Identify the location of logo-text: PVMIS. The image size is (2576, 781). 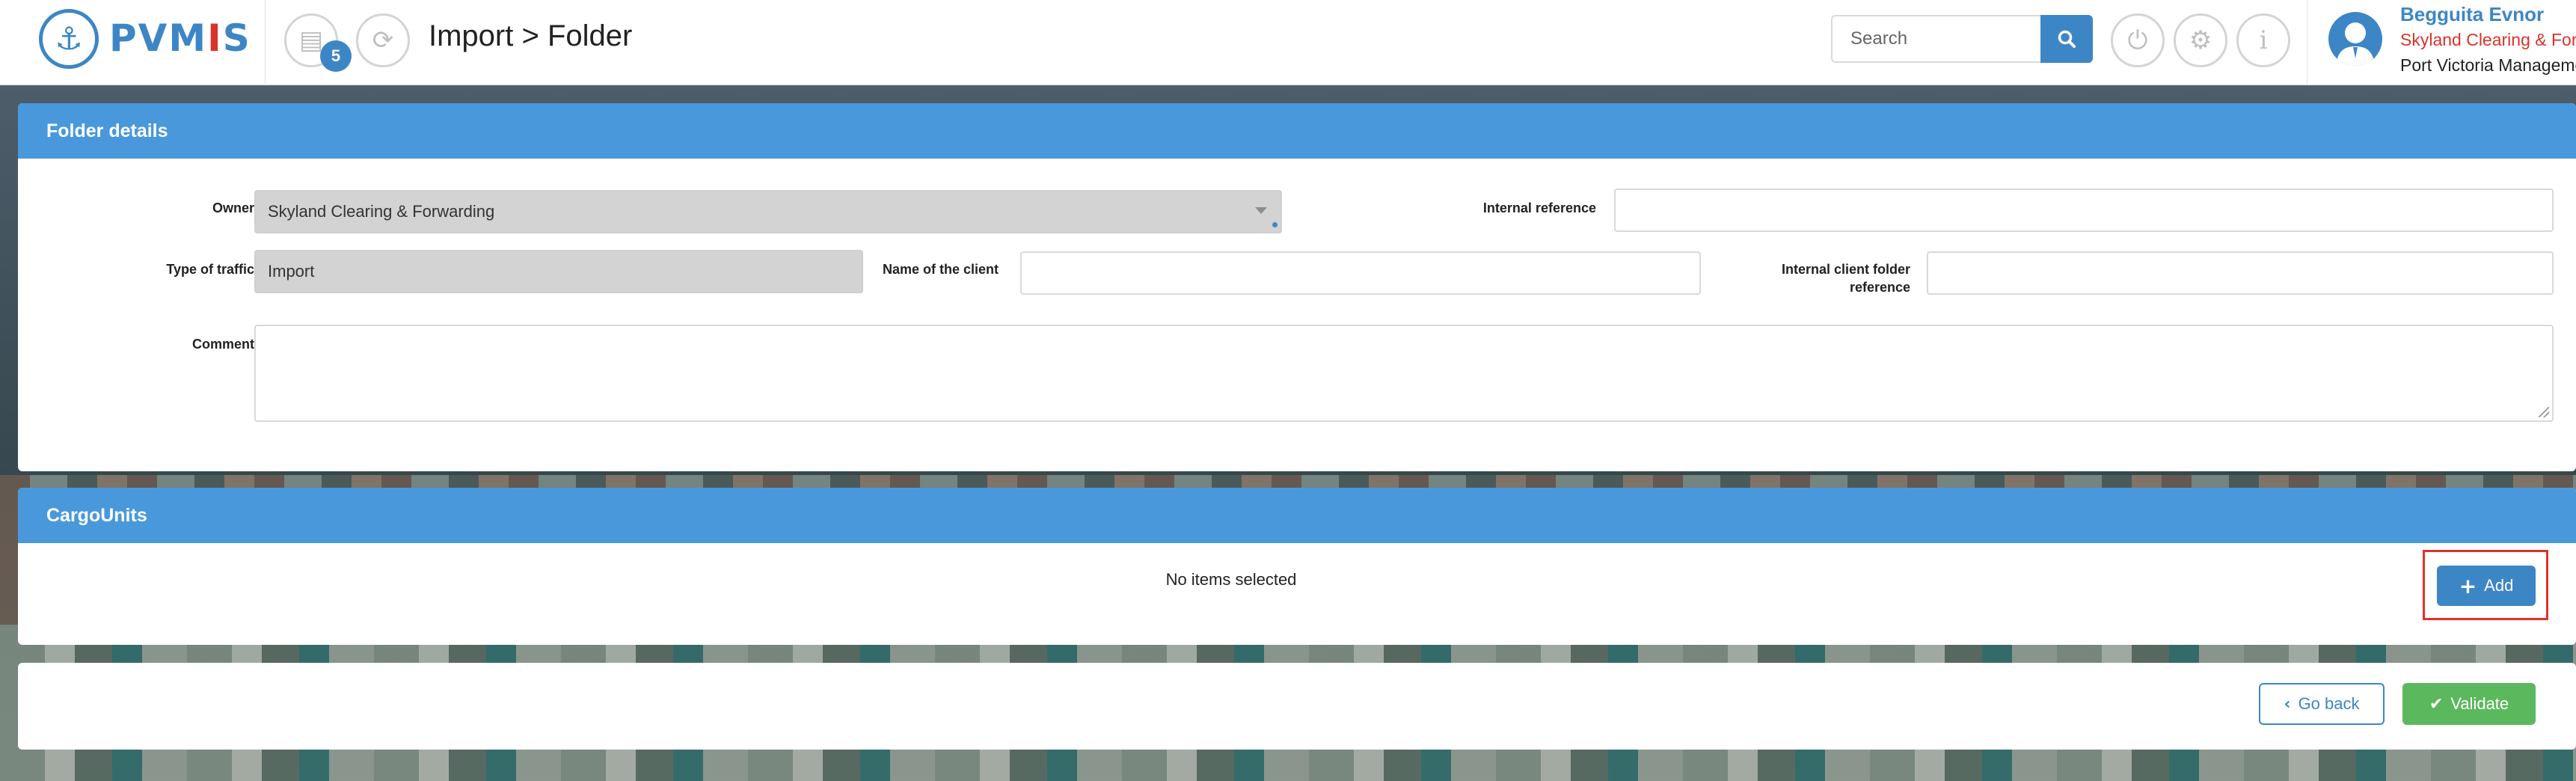
(180, 38).